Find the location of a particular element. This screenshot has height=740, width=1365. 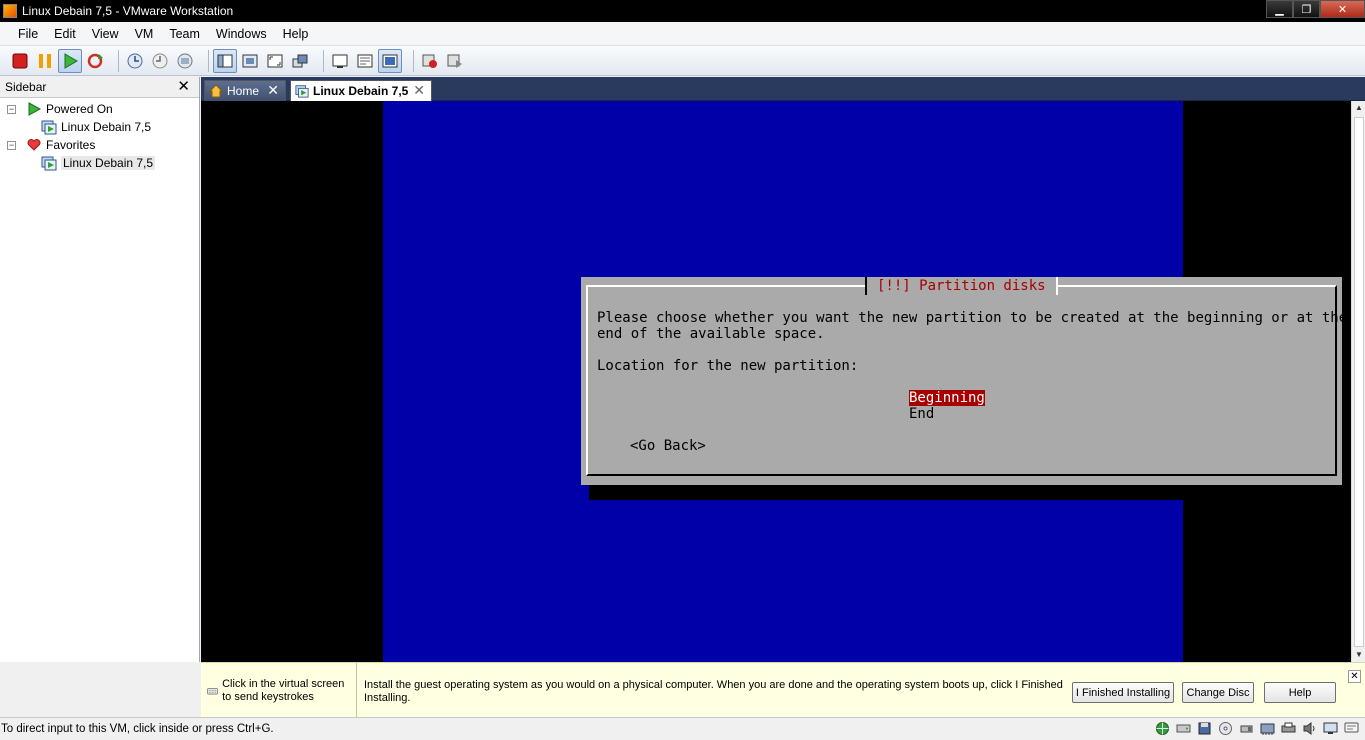

console-view-icon is located at coordinates (340, 61).